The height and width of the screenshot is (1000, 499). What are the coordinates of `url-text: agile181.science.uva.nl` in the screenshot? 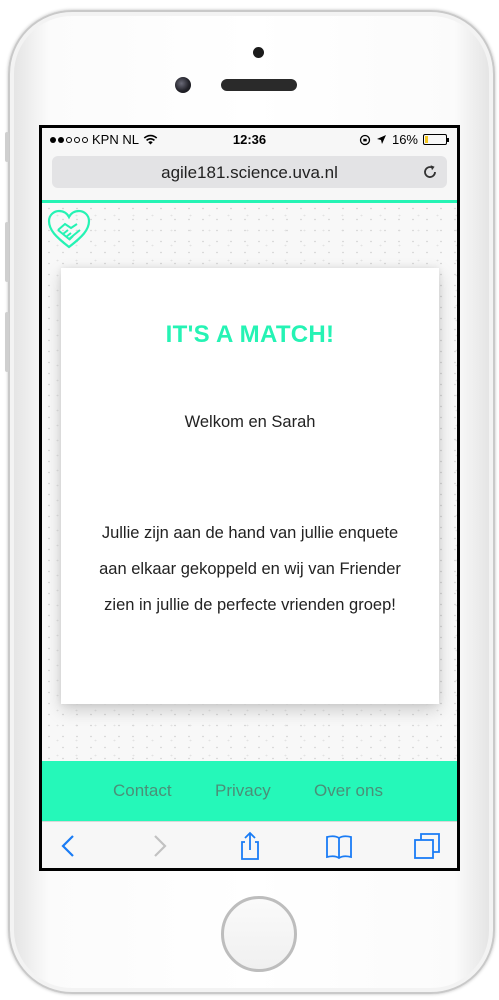 It's located at (249, 173).